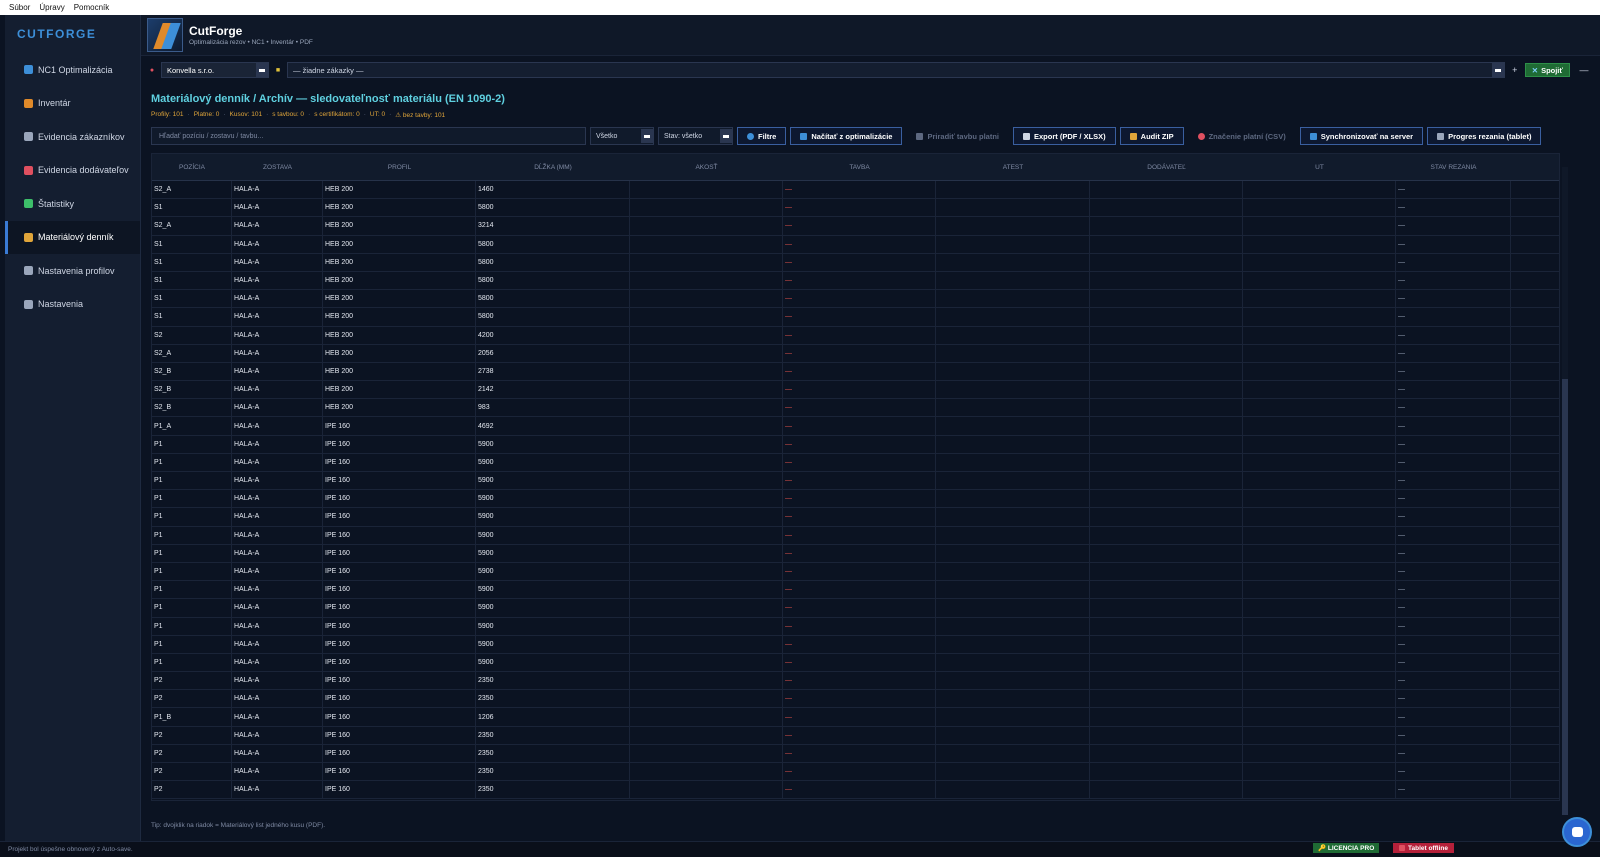 This screenshot has height=857, width=1600. I want to click on chat-button, so click(1577, 832).